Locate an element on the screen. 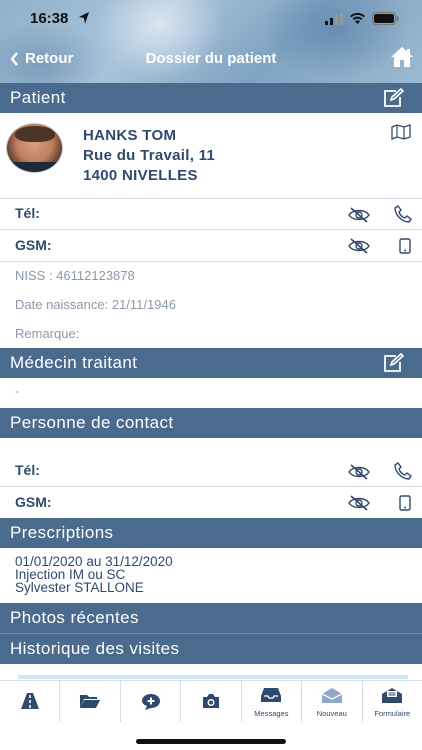 The width and height of the screenshot is (422, 750). back-button: Retour is located at coordinates (41, 58).